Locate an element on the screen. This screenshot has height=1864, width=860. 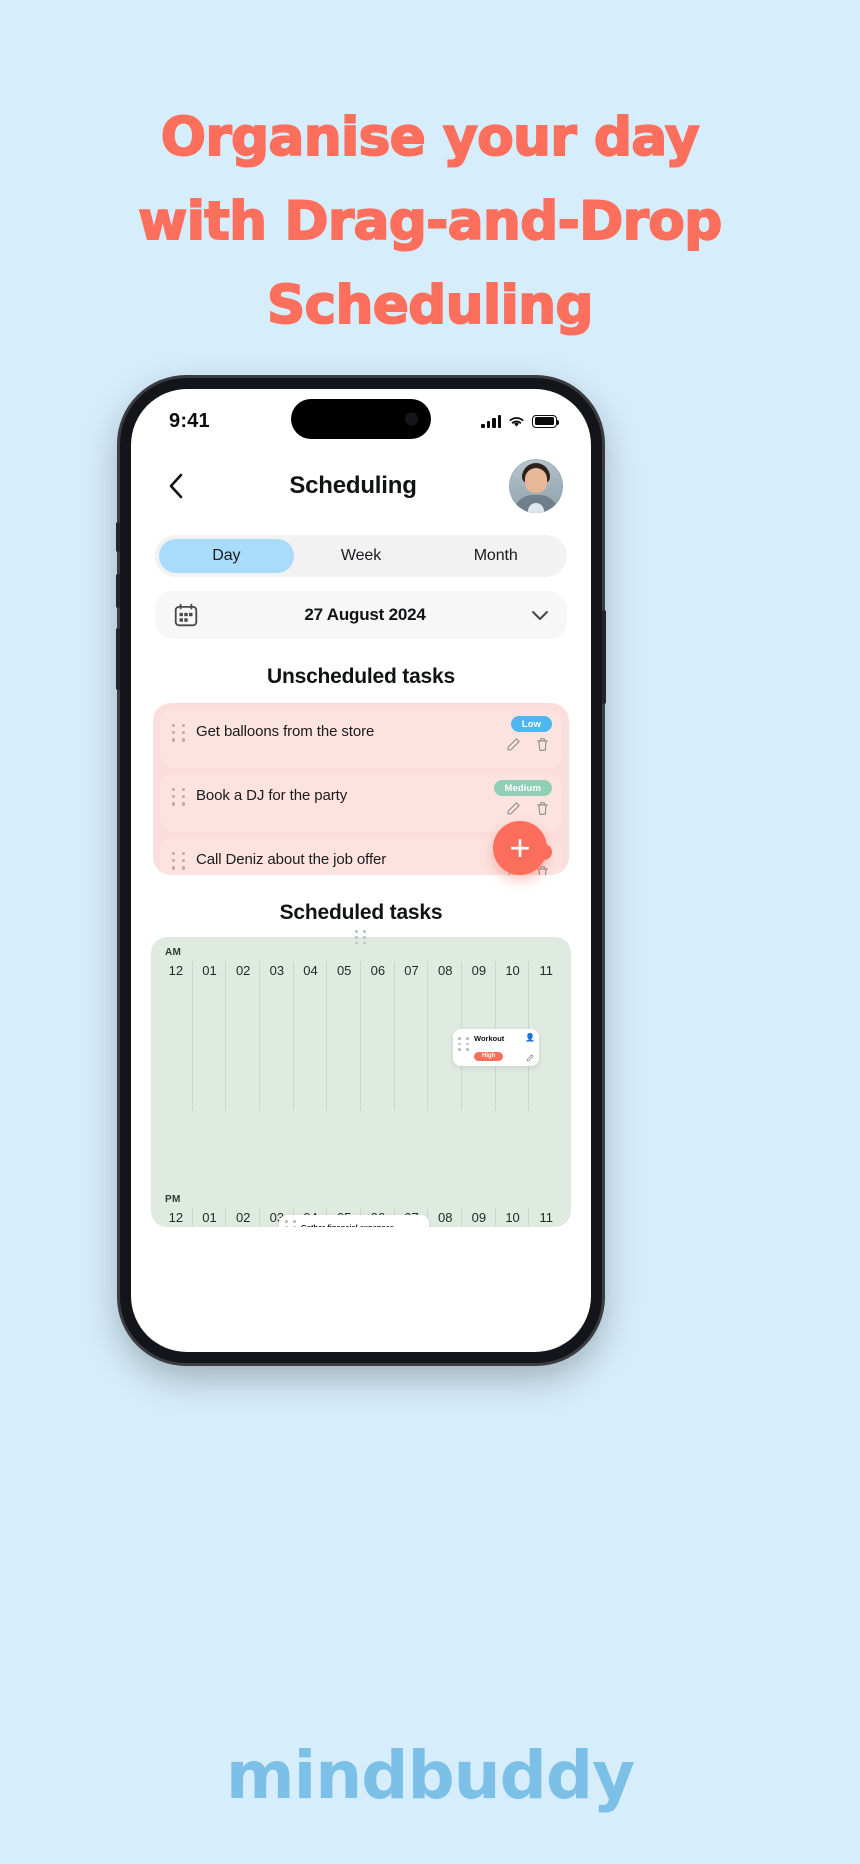
scheduled-event: Workout High 👤 is located at coordinates (496, 1047).